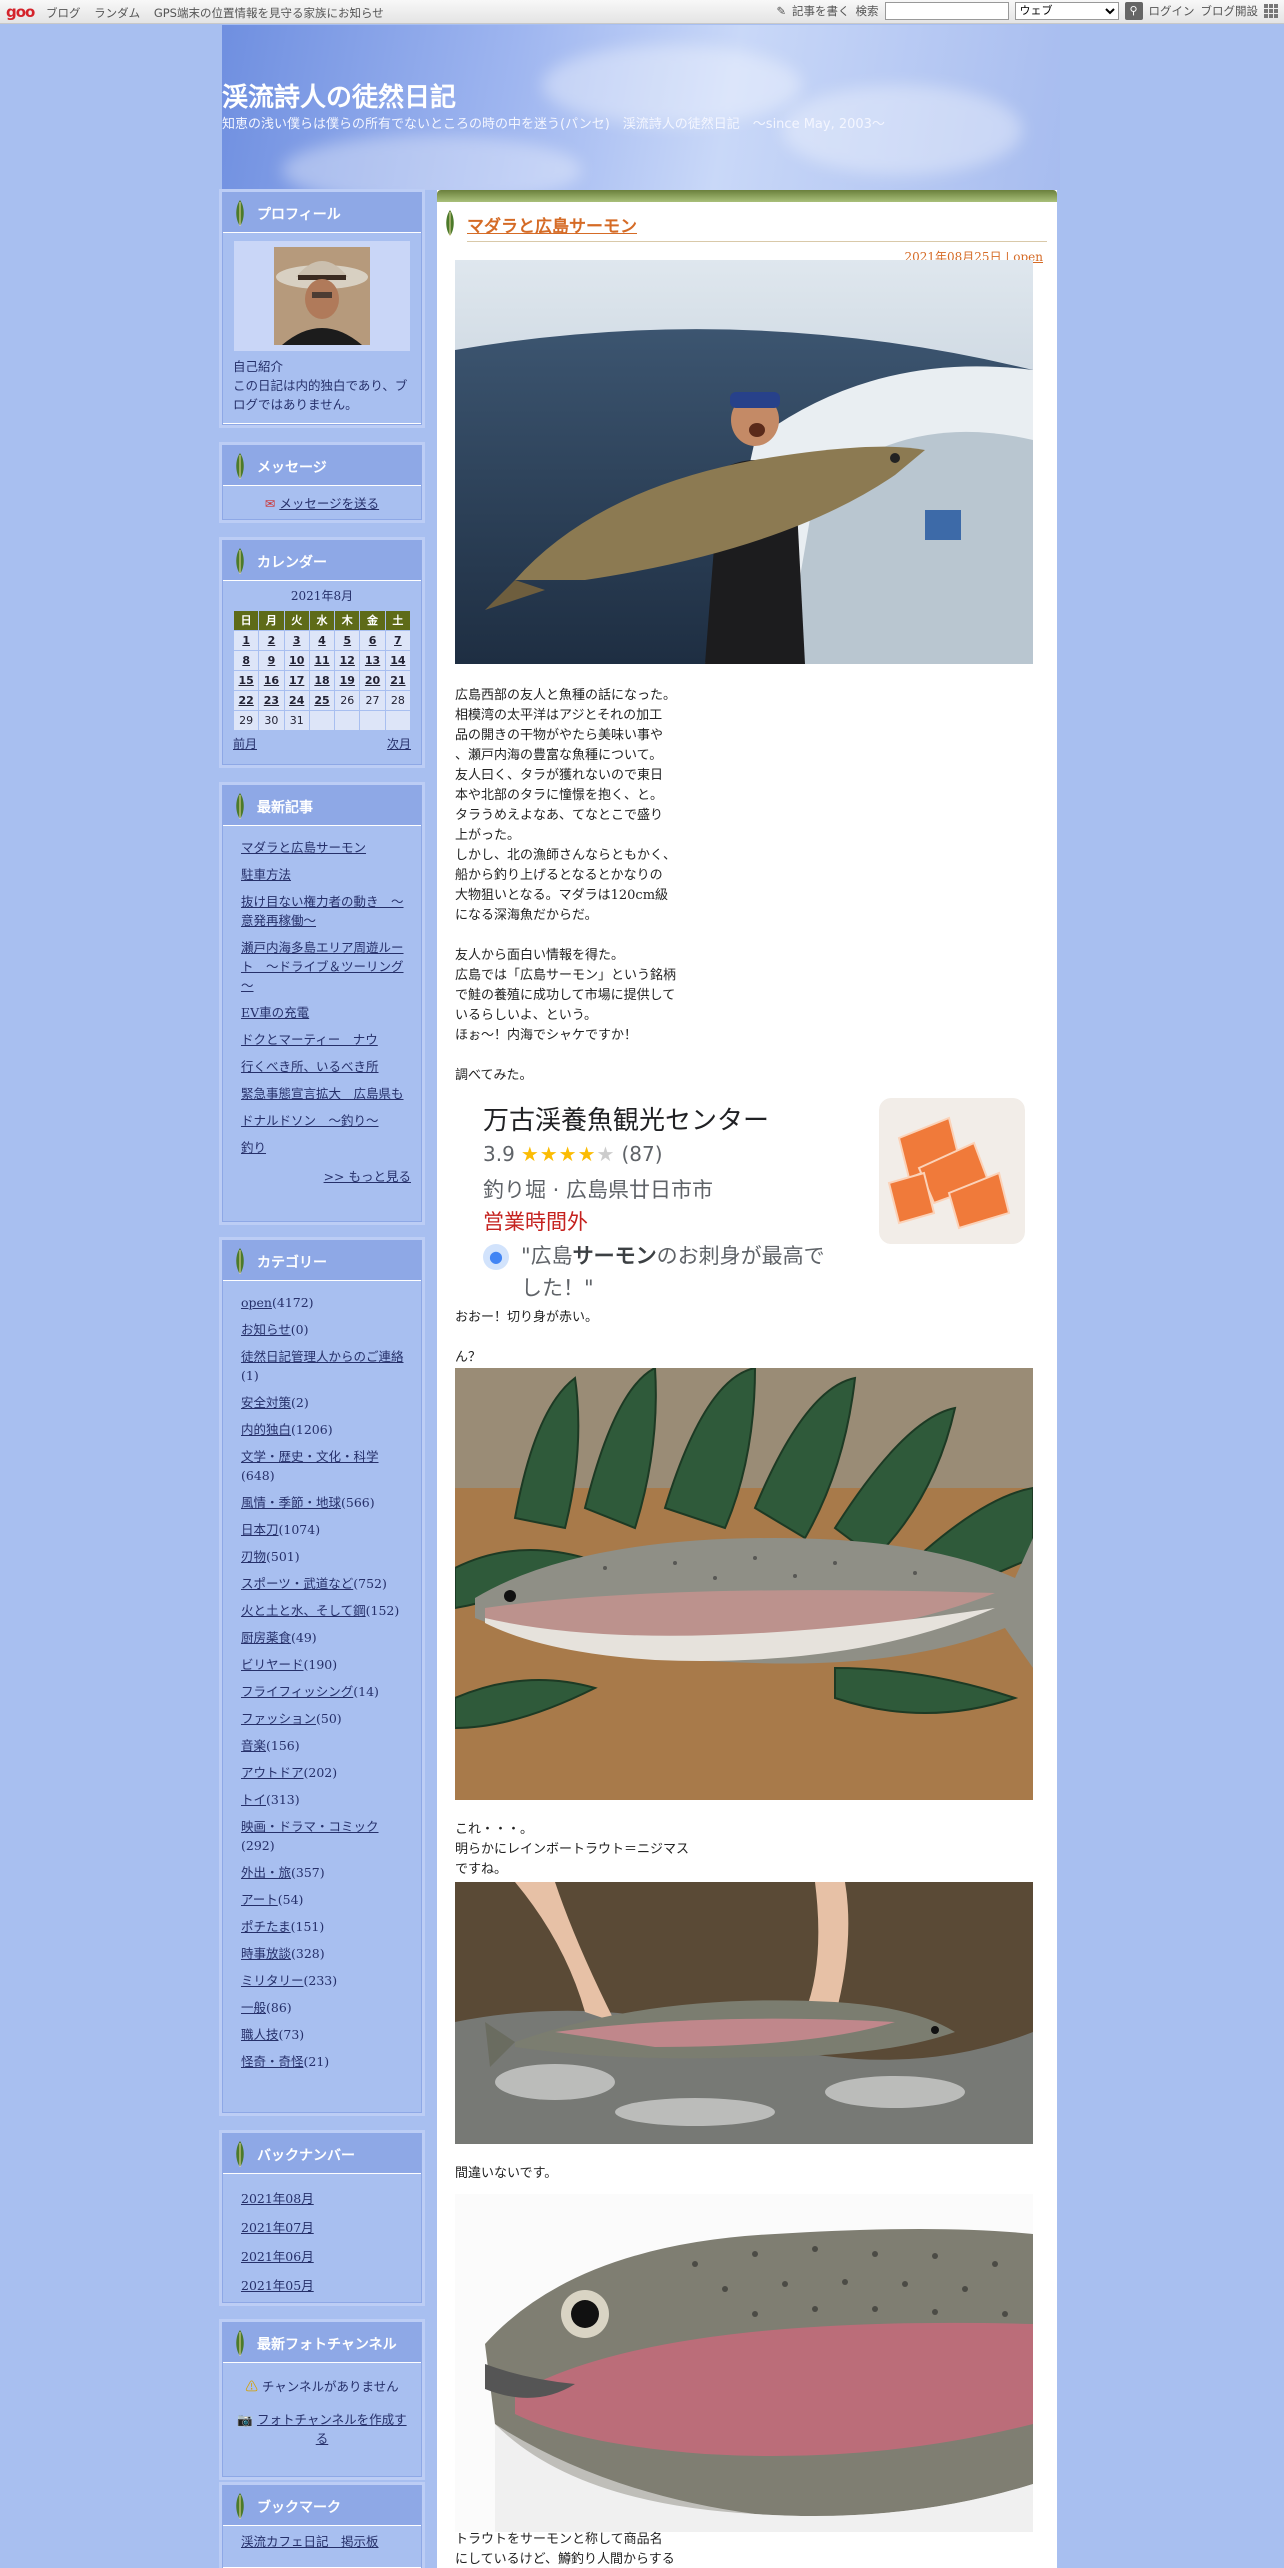 Image resolution: width=1284 pixels, height=2568 pixels. What do you see at coordinates (322, 2256) in the screenshot?
I see `backnumber-link: 2021年06月` at bounding box center [322, 2256].